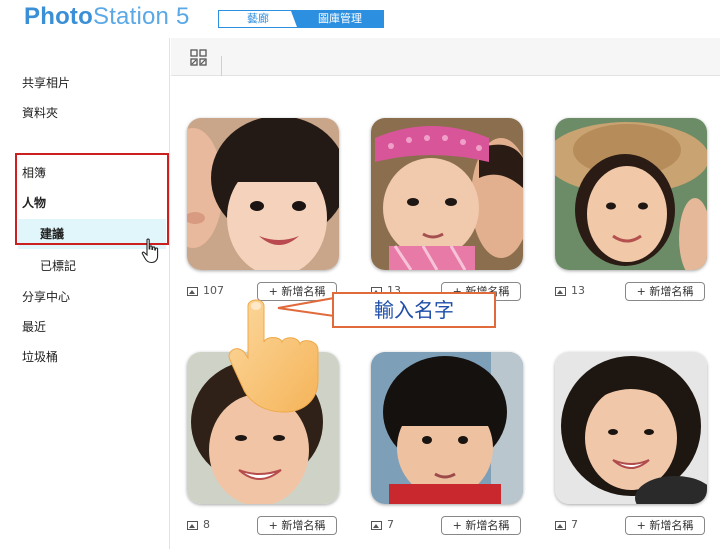 The width and height of the screenshot is (720, 549). I want to click on sidebar-item-sharing-center: 分享中心, so click(46, 297).